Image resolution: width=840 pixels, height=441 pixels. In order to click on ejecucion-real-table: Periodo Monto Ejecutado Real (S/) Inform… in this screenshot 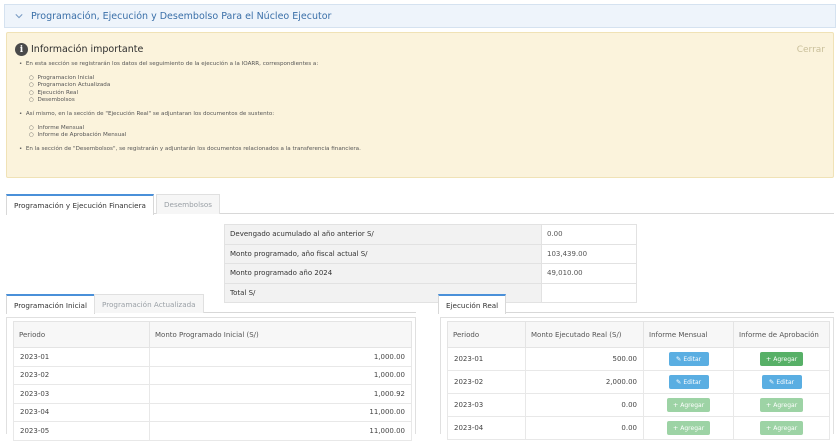, I will do `click(638, 380)`.